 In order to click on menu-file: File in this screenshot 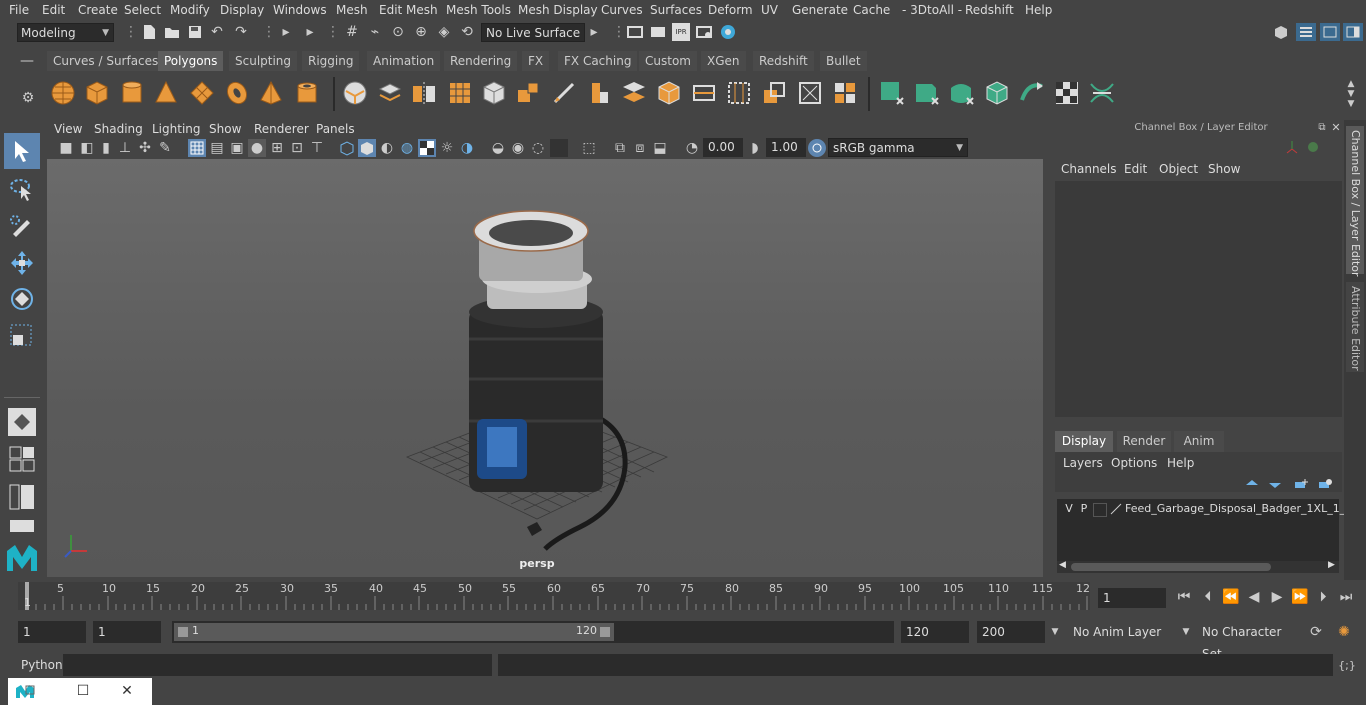, I will do `click(19, 10)`.